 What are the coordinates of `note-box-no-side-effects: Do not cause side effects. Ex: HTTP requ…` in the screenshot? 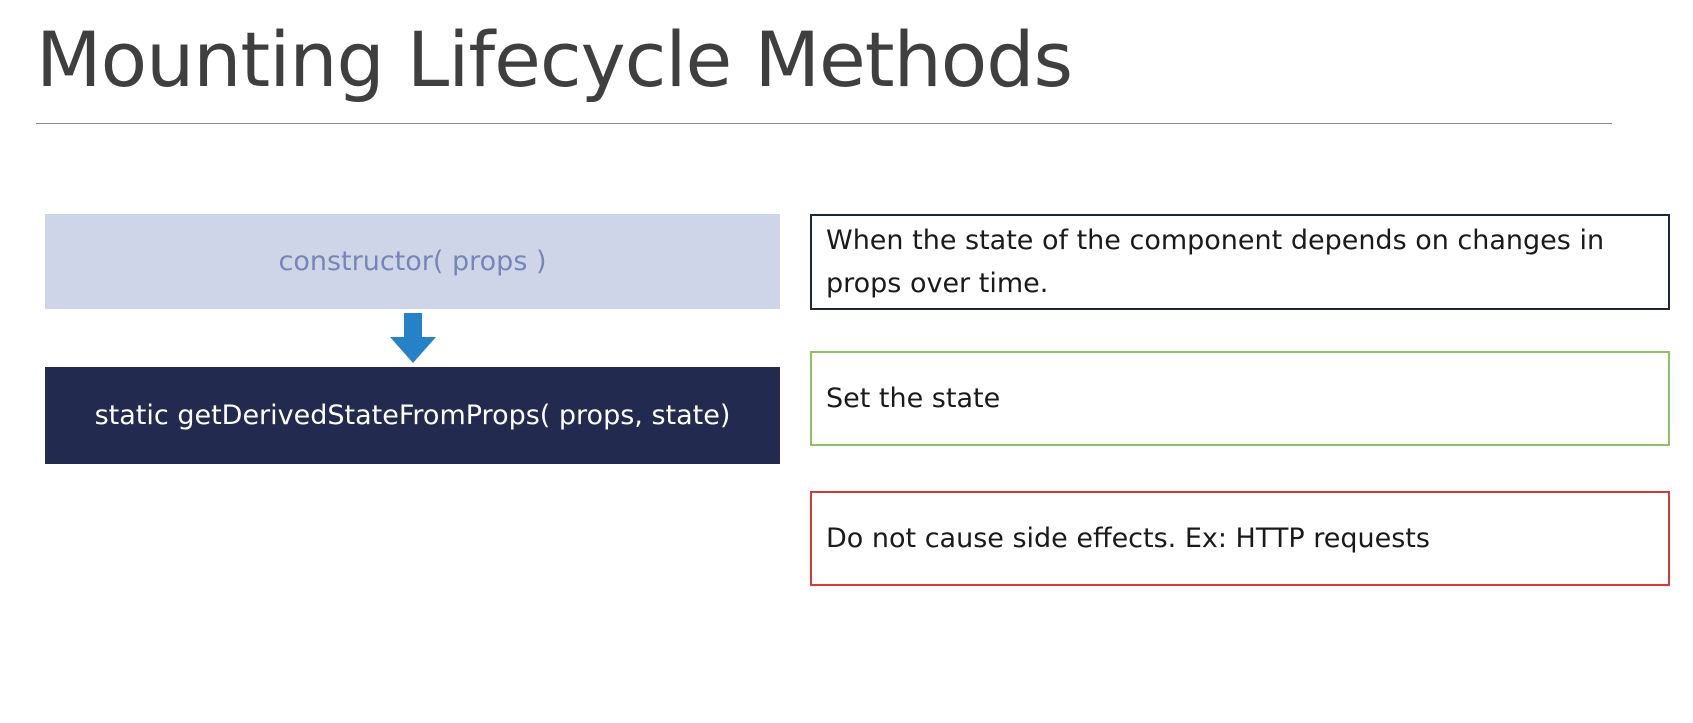 It's located at (1240, 538).